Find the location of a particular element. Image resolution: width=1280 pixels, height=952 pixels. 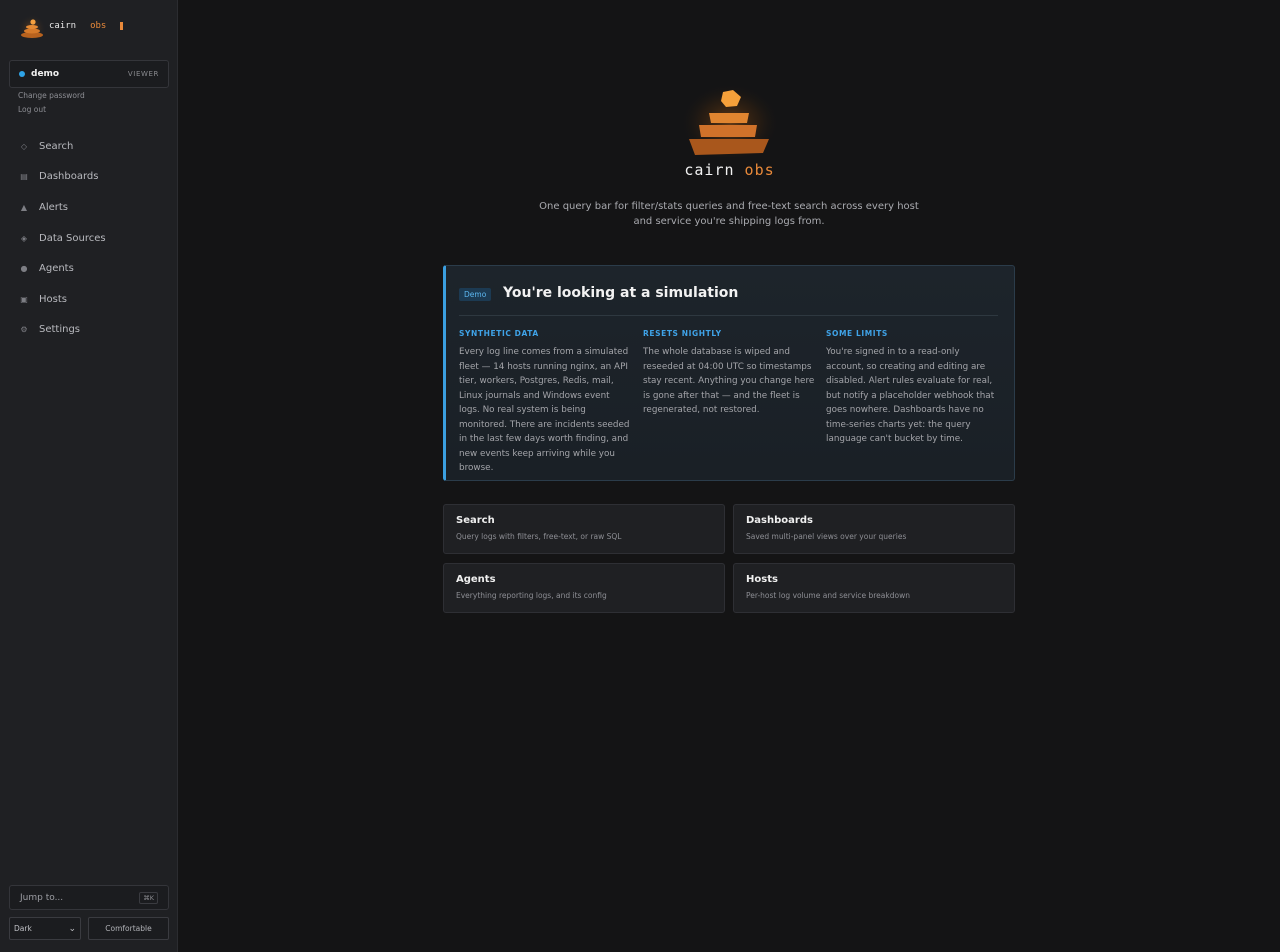

diamond-filled-icon: ◈ is located at coordinates (24, 238).